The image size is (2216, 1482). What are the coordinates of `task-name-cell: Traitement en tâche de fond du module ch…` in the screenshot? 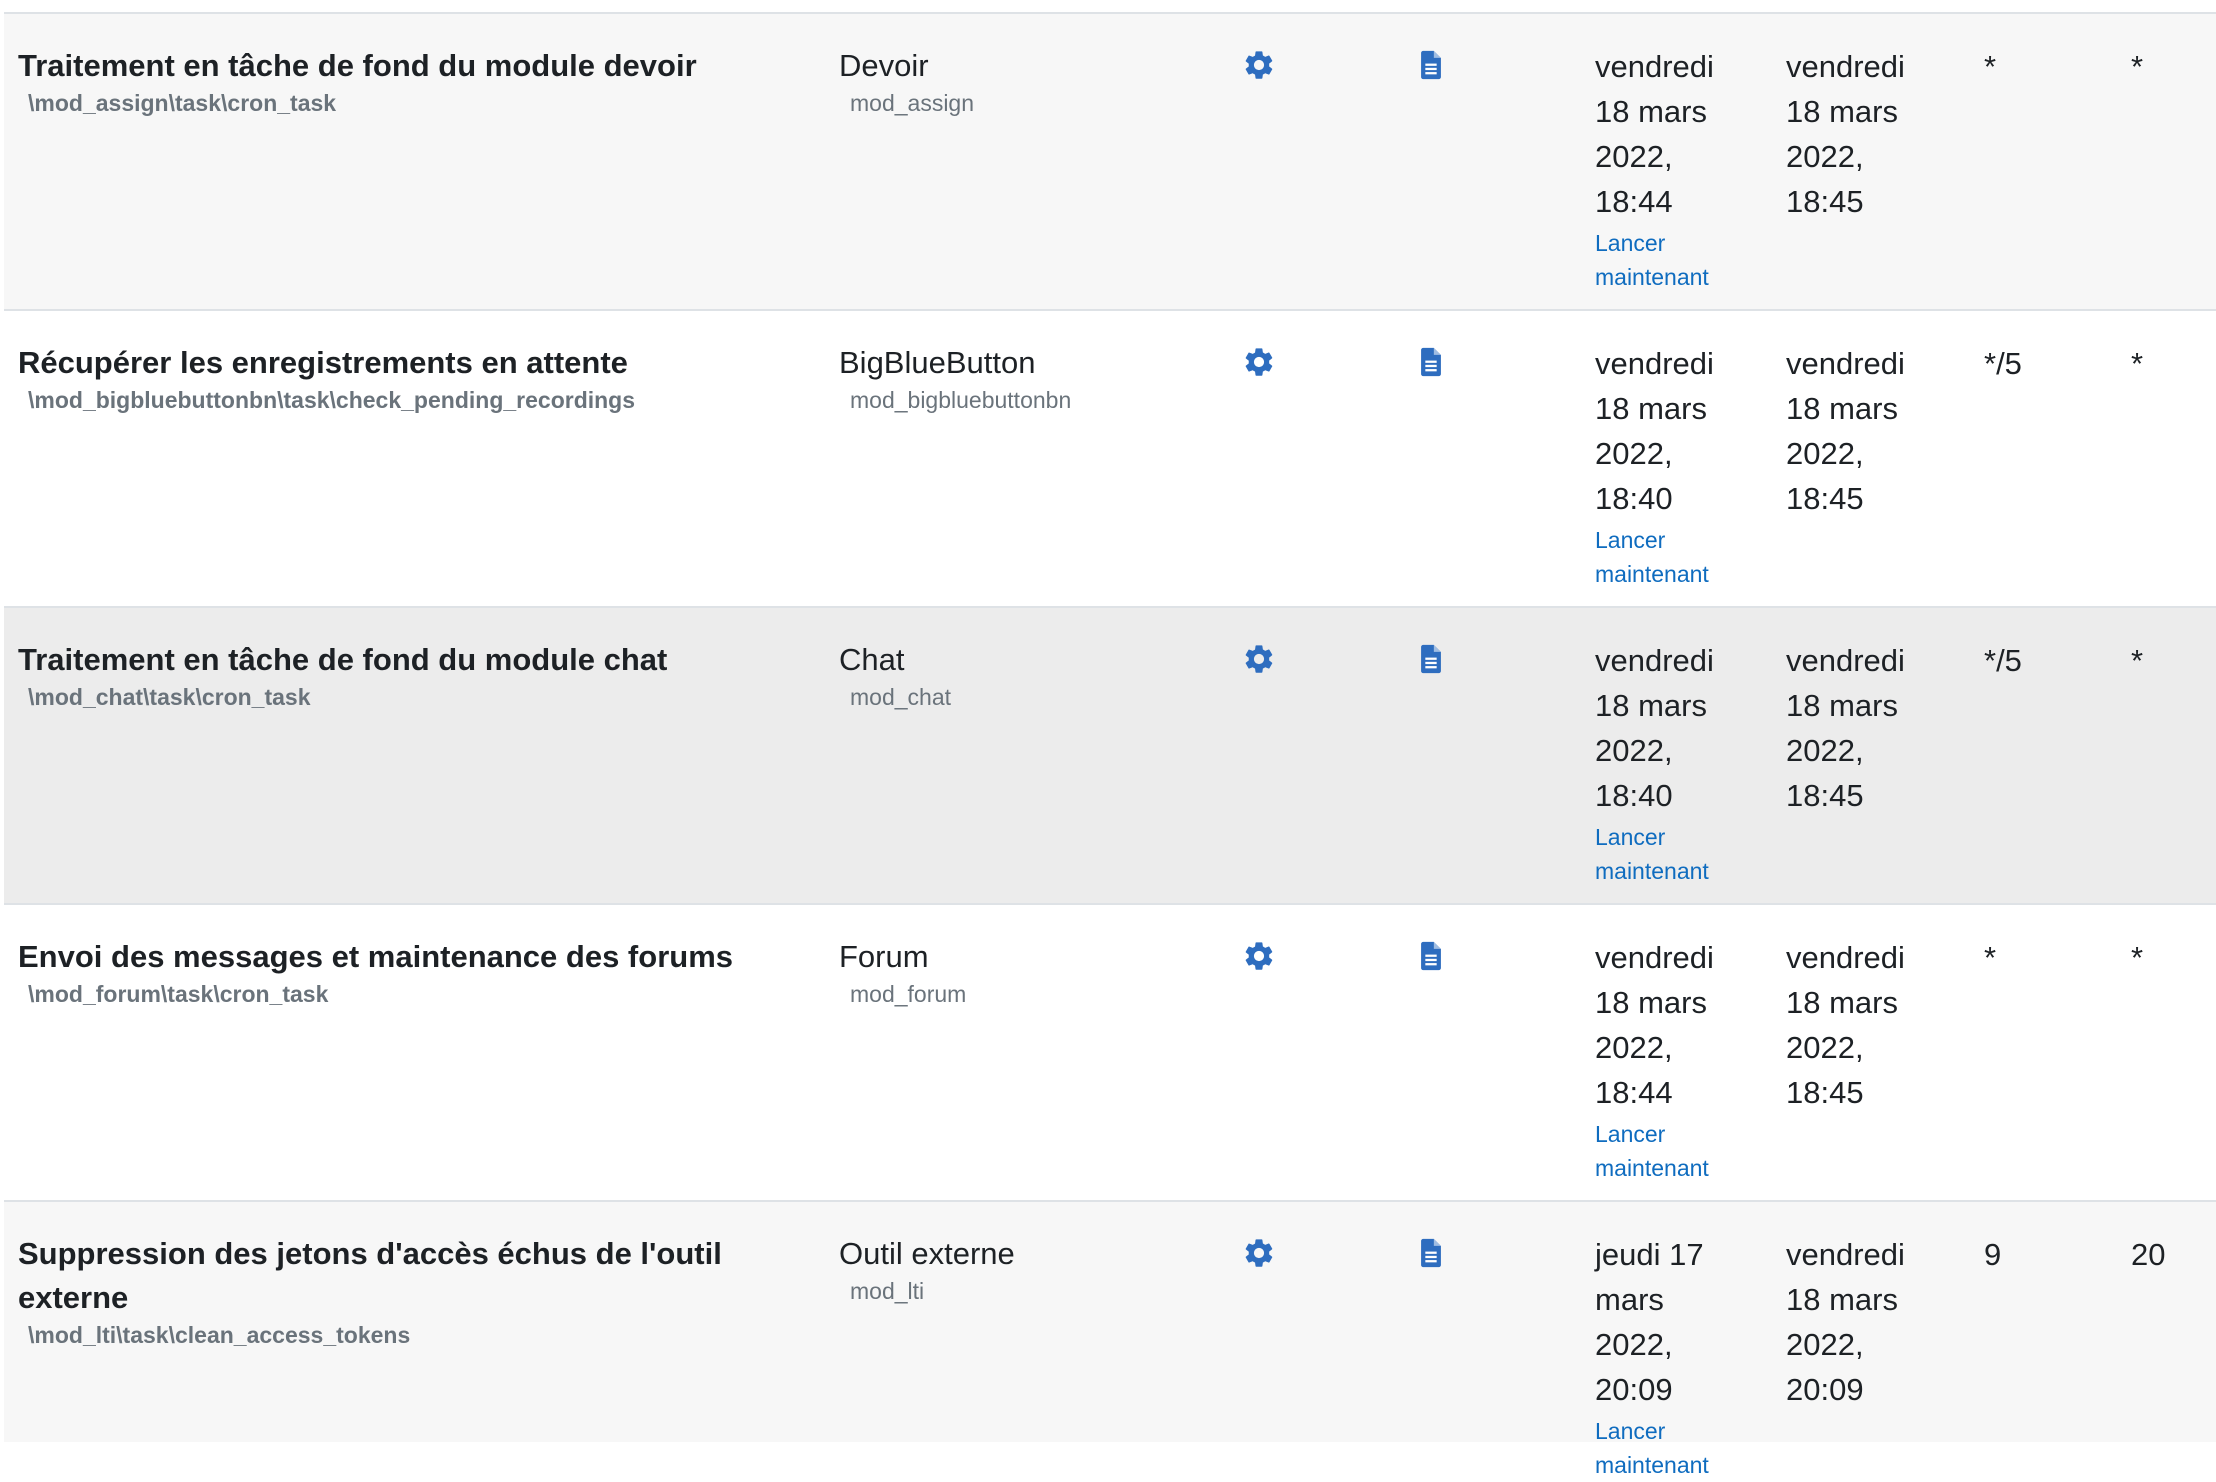 It's located at (413, 675).